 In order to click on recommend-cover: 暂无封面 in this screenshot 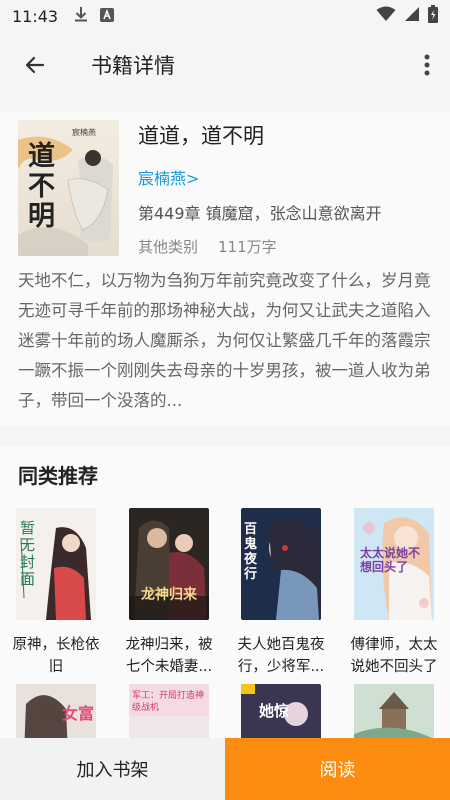, I will do `click(56, 564)`.